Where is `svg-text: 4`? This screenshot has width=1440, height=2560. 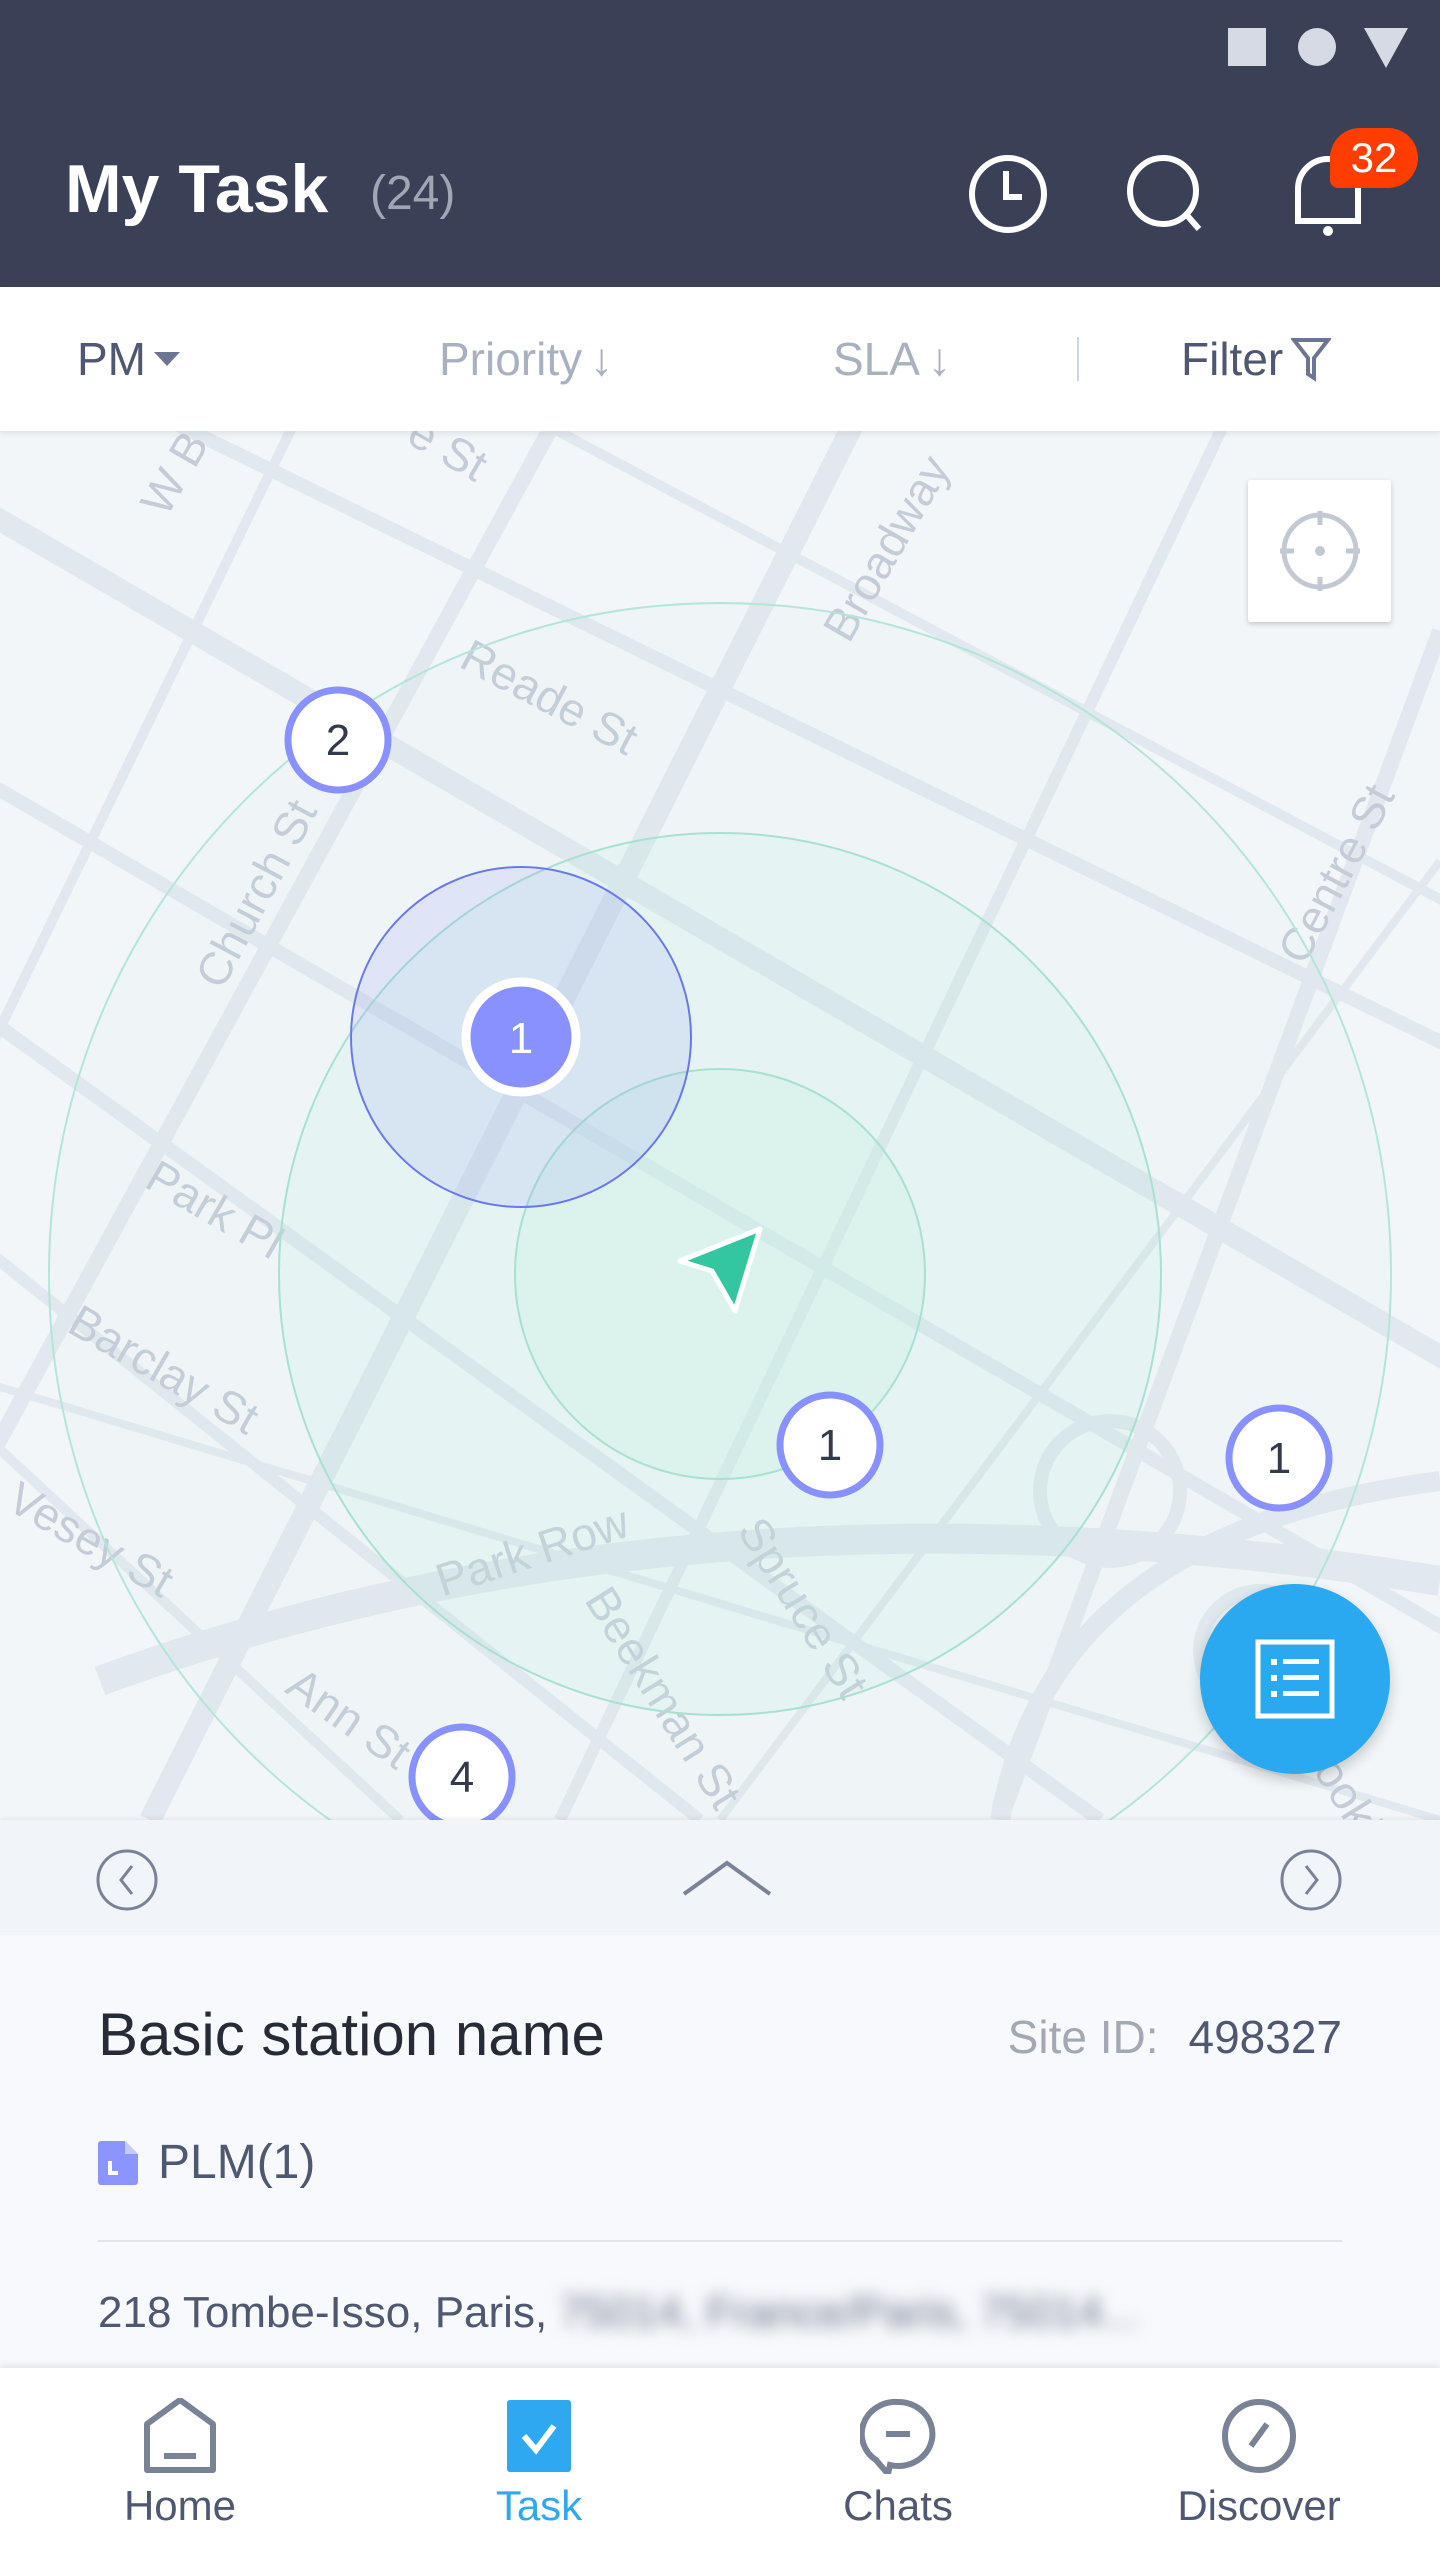
svg-text: 4 is located at coordinates (462, 1777).